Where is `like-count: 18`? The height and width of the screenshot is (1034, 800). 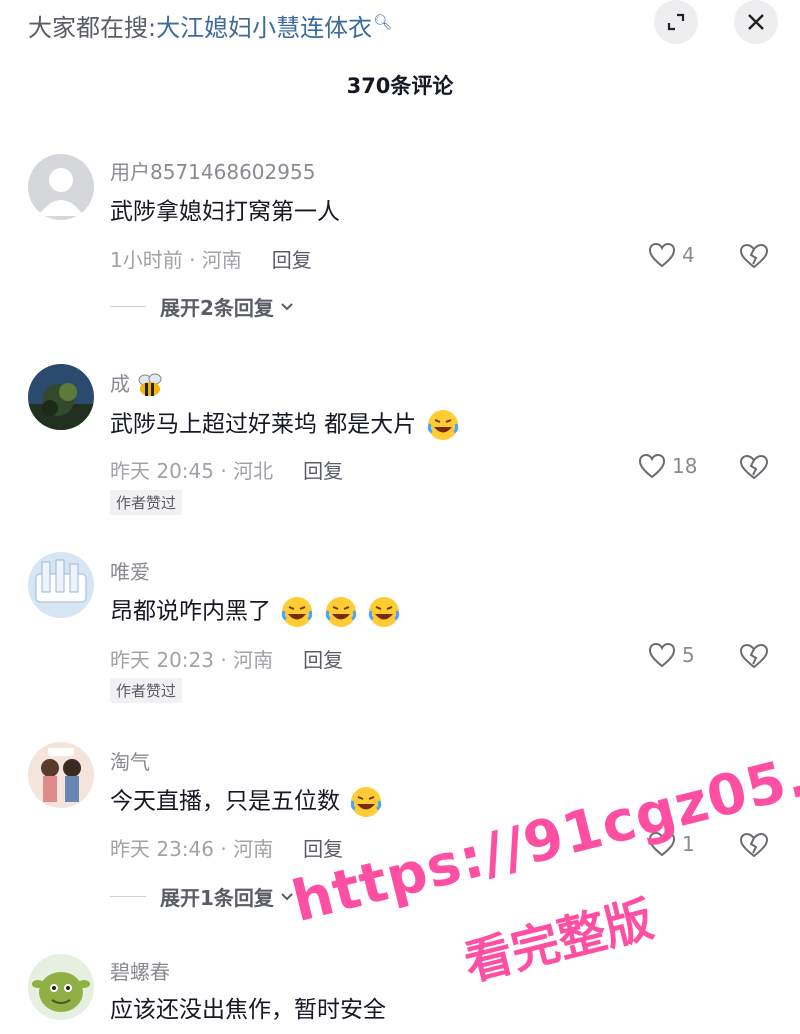 like-count: 18 is located at coordinates (685, 466).